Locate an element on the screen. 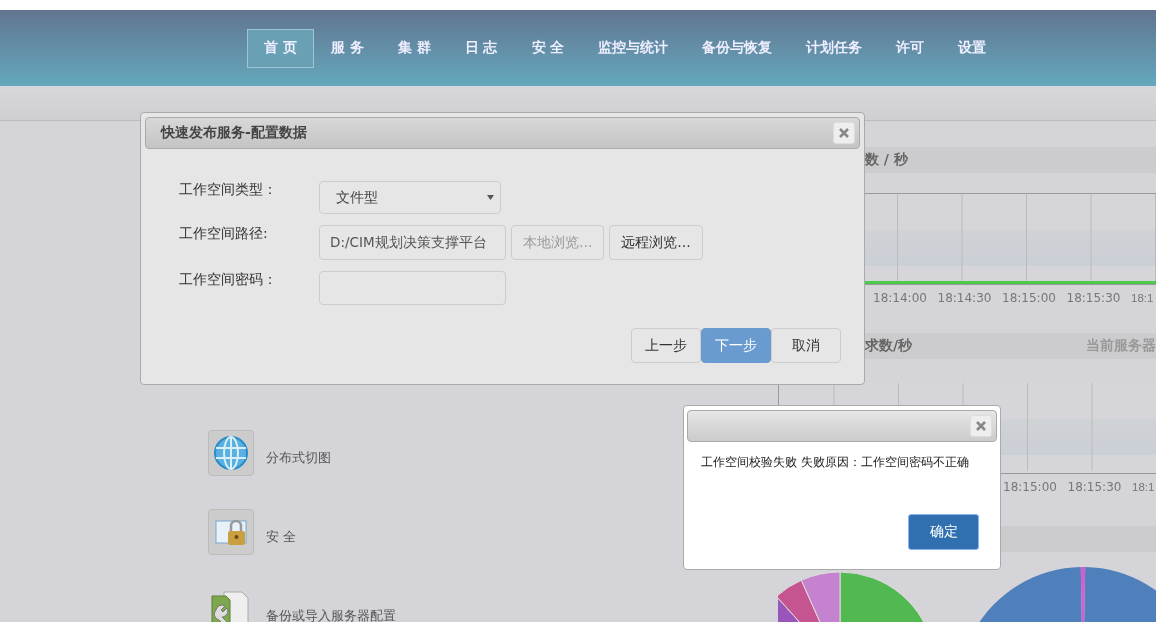 This screenshot has width=1156, height=622. time-label: 18:14:30 is located at coordinates (964, 298).